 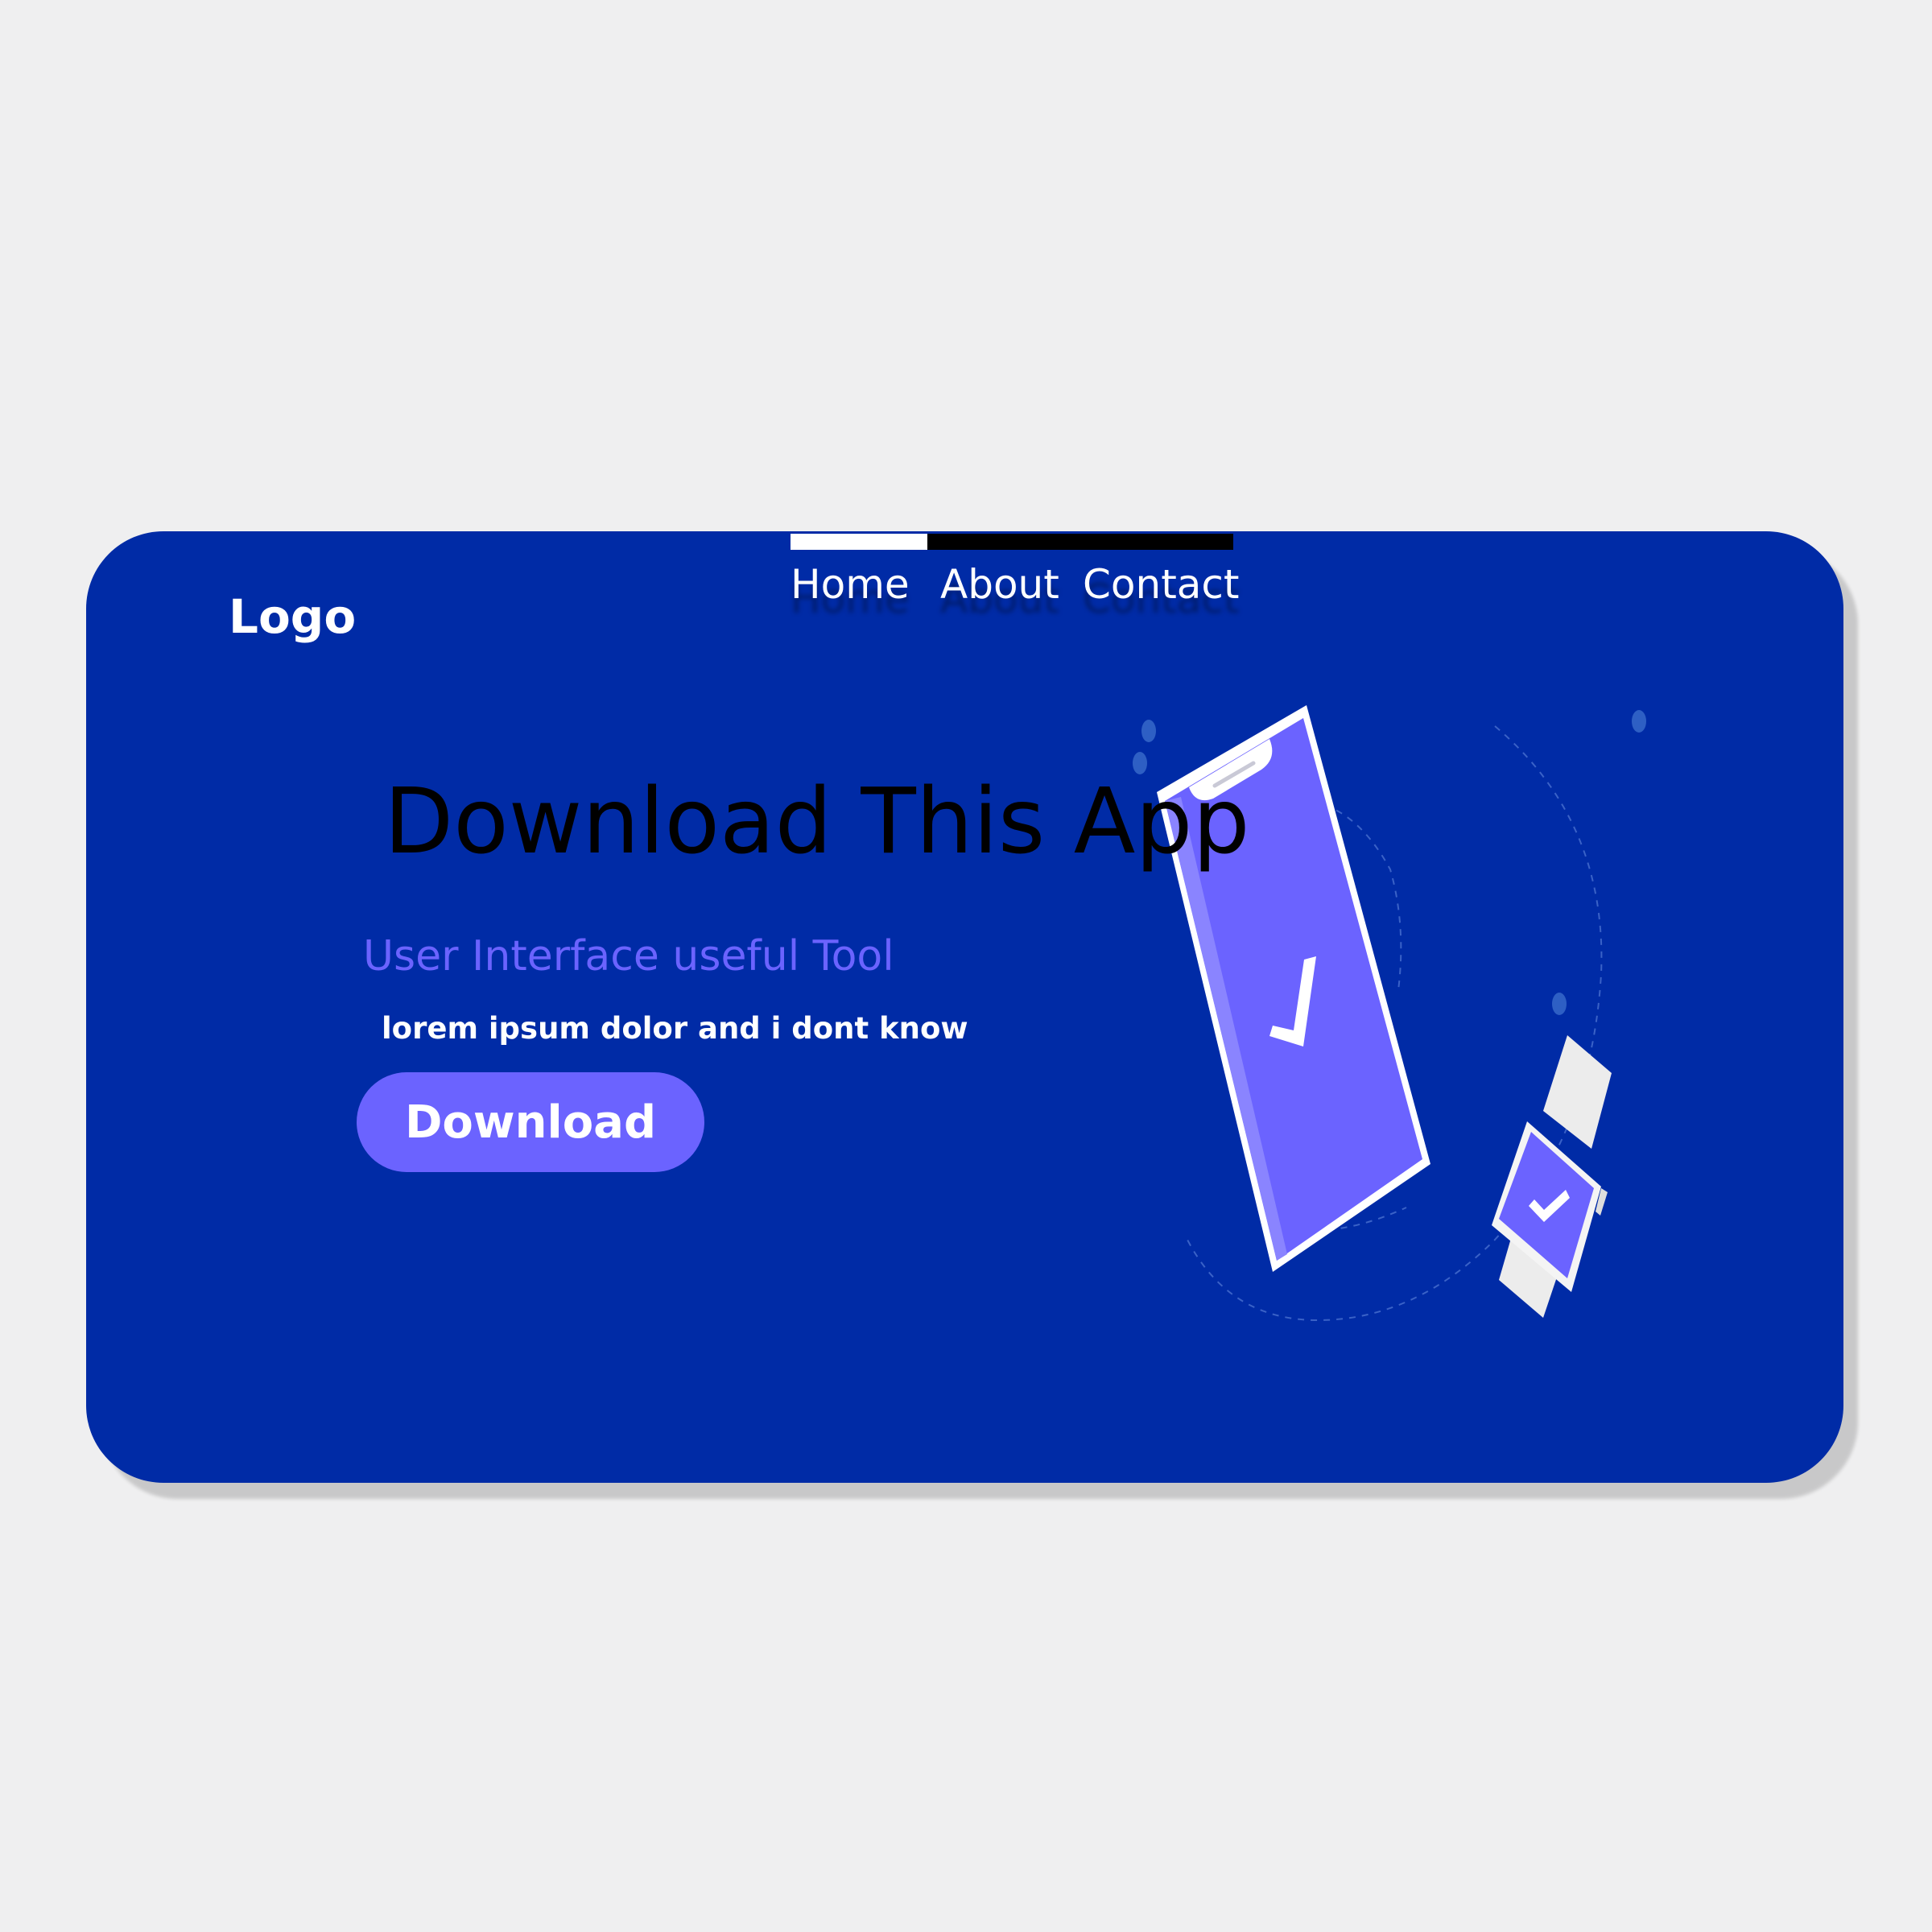 I want to click on logo: Logo, so click(x=292, y=616).